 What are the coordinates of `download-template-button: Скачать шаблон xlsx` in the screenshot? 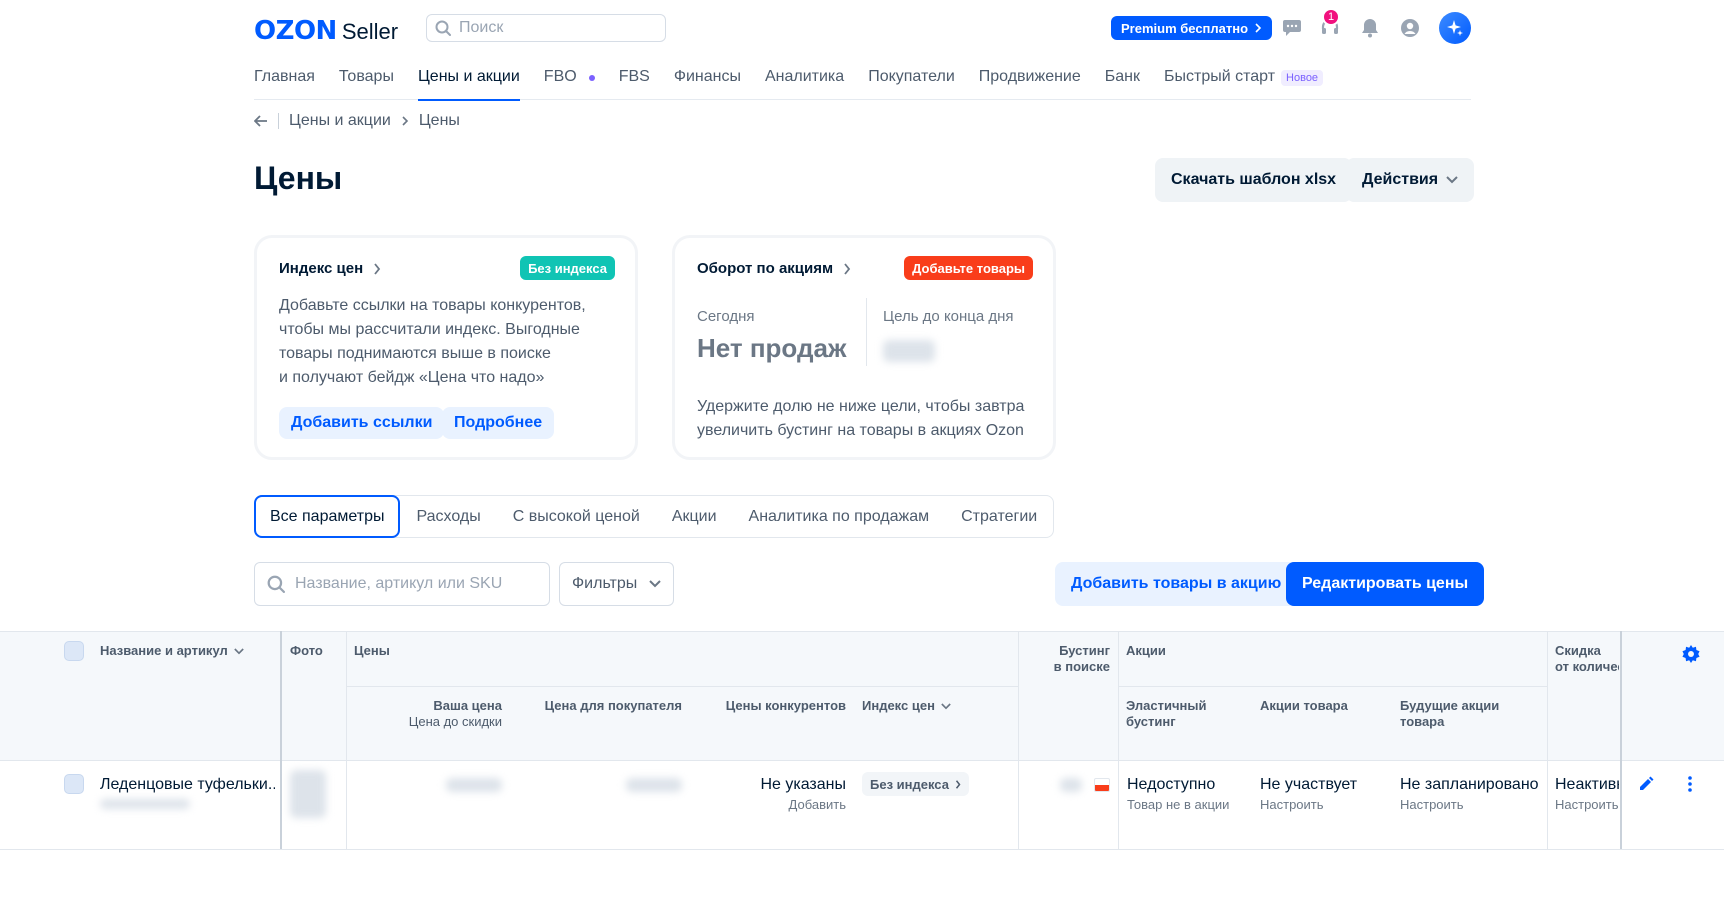 It's located at (1254, 180).